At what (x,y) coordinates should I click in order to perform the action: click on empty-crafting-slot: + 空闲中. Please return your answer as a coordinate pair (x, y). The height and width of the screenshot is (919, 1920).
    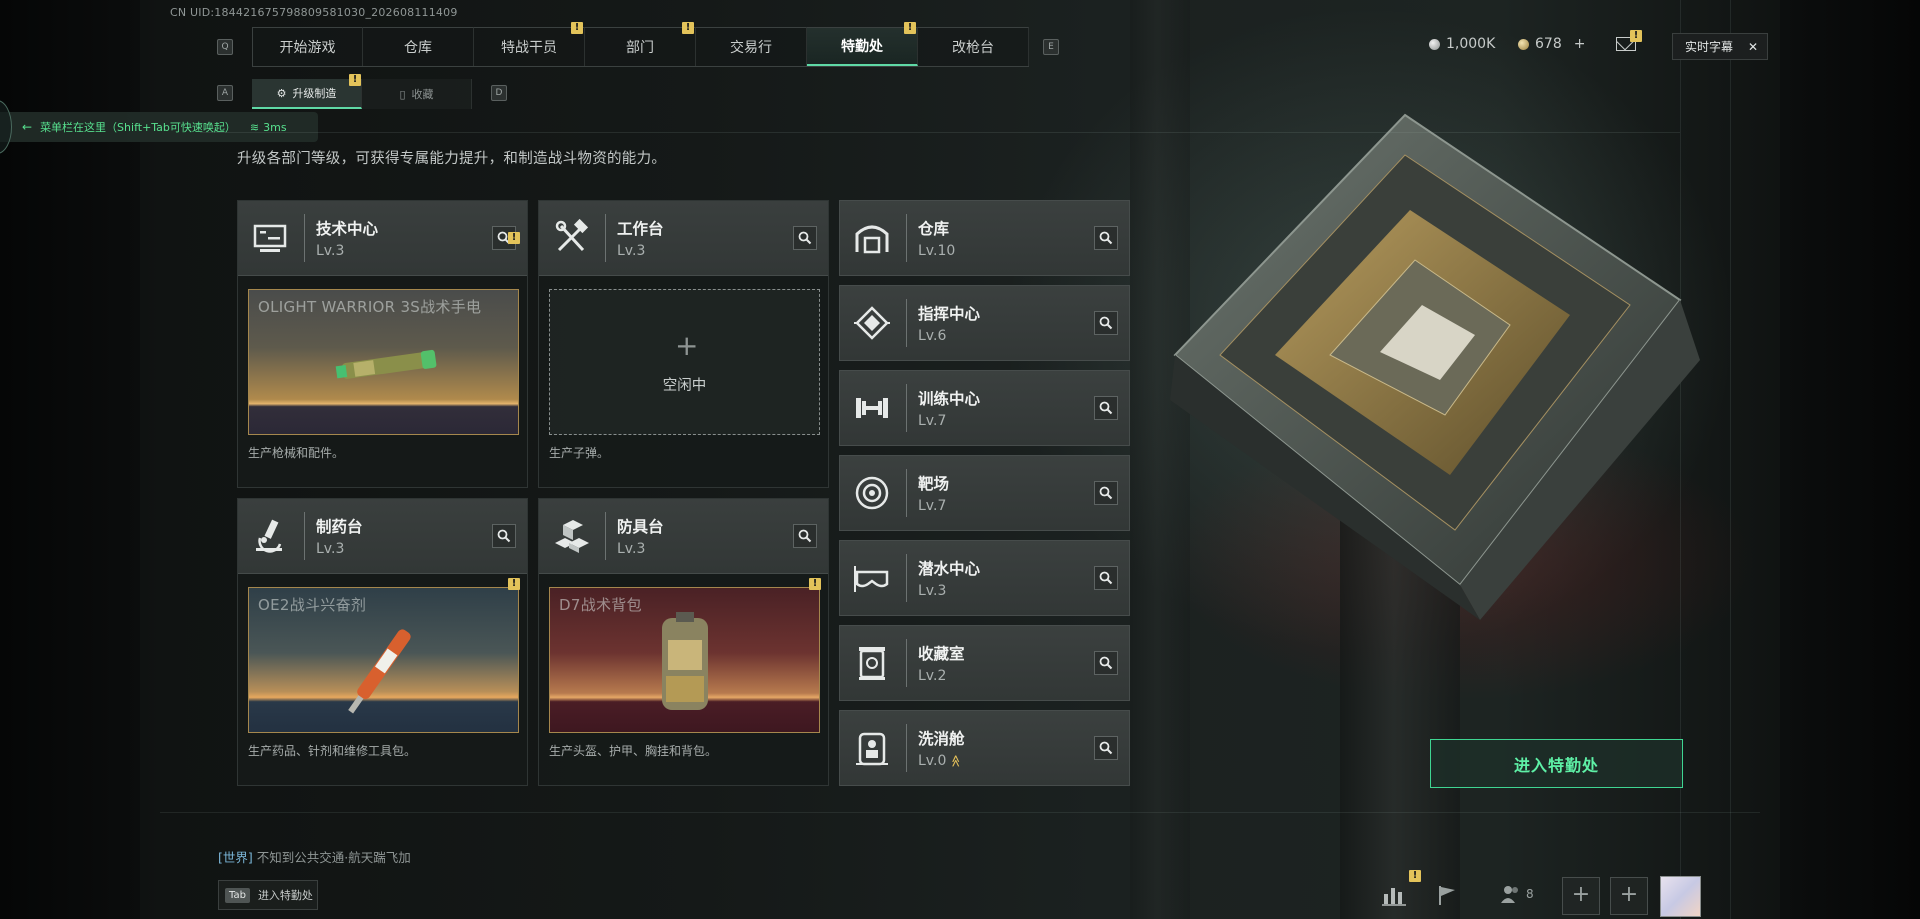
    Looking at the image, I should click on (684, 362).